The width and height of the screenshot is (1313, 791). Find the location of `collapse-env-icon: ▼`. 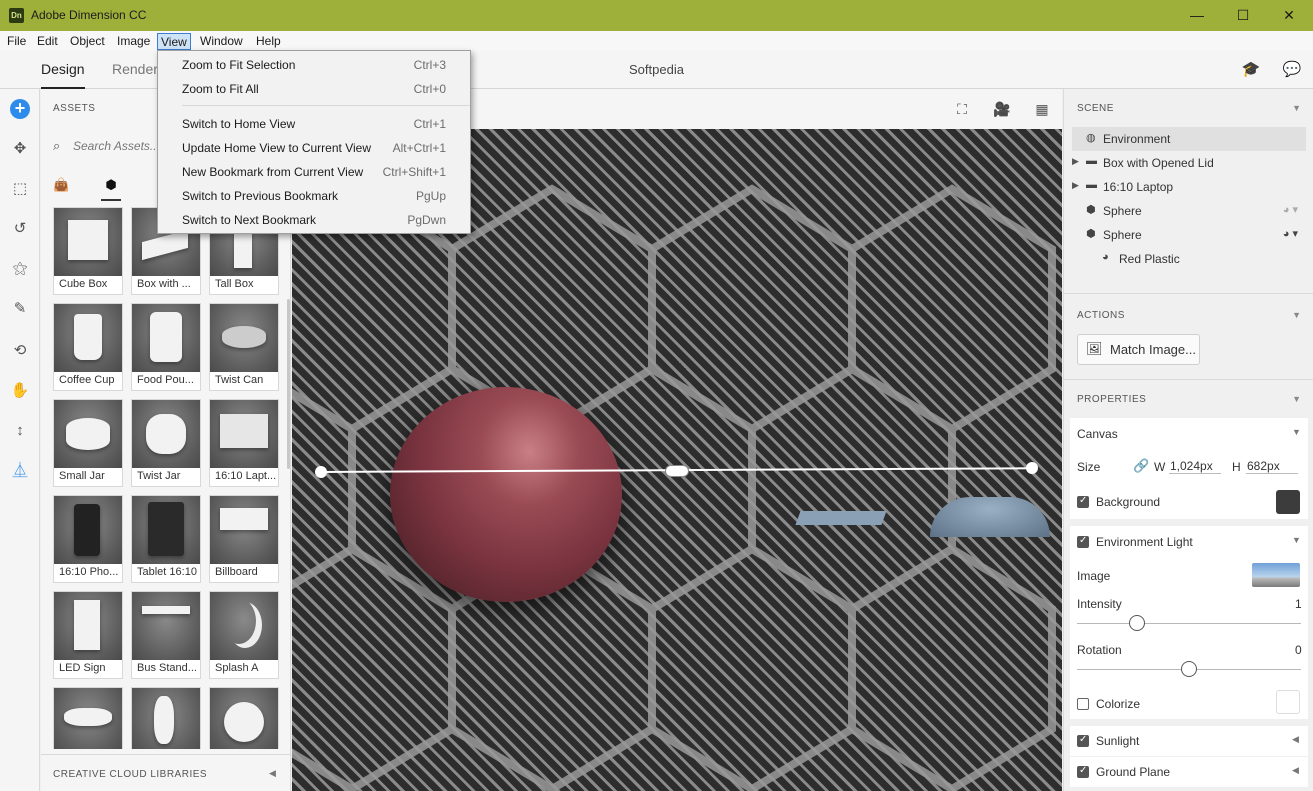

collapse-env-icon: ▼ is located at coordinates (1296, 540).